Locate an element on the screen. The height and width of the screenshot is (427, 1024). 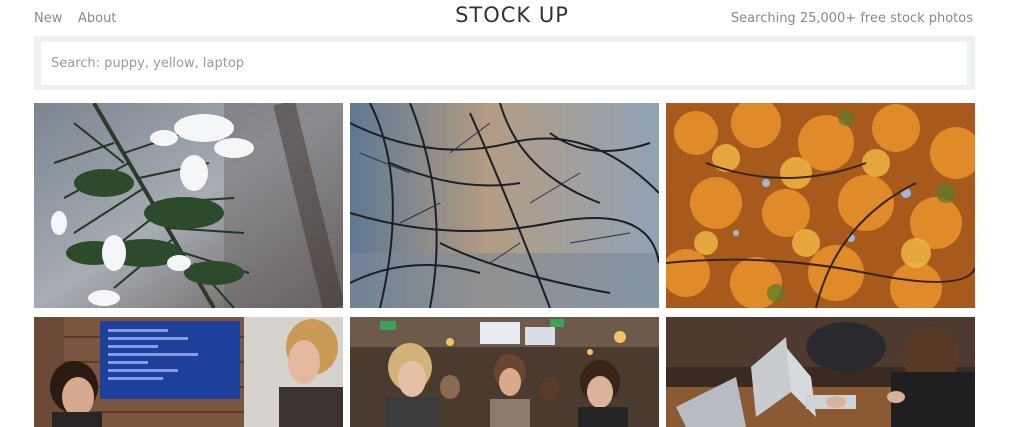
photo-tile-workshop is located at coordinates (504, 372).